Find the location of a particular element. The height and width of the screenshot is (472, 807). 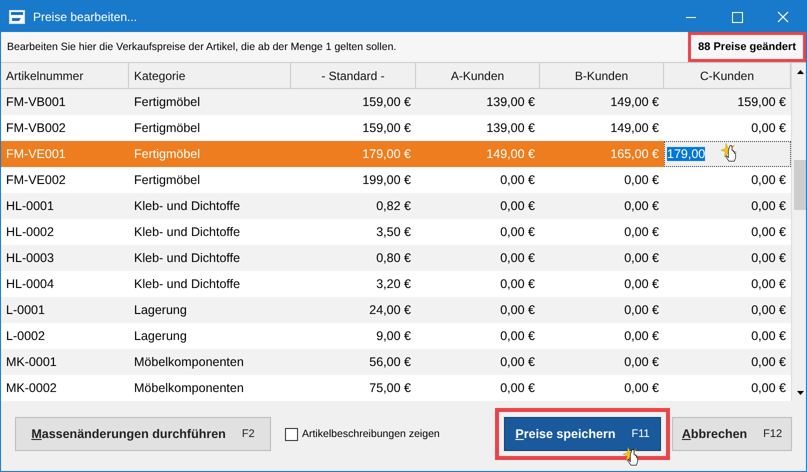

price-cell-text: 56,00 € is located at coordinates (390, 362).